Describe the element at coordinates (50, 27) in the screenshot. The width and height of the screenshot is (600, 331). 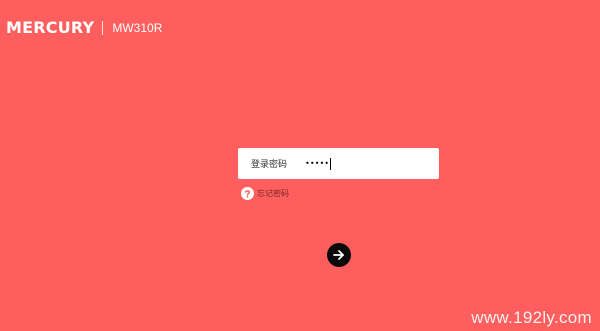
I see `brand-logo: MERCURY` at that location.